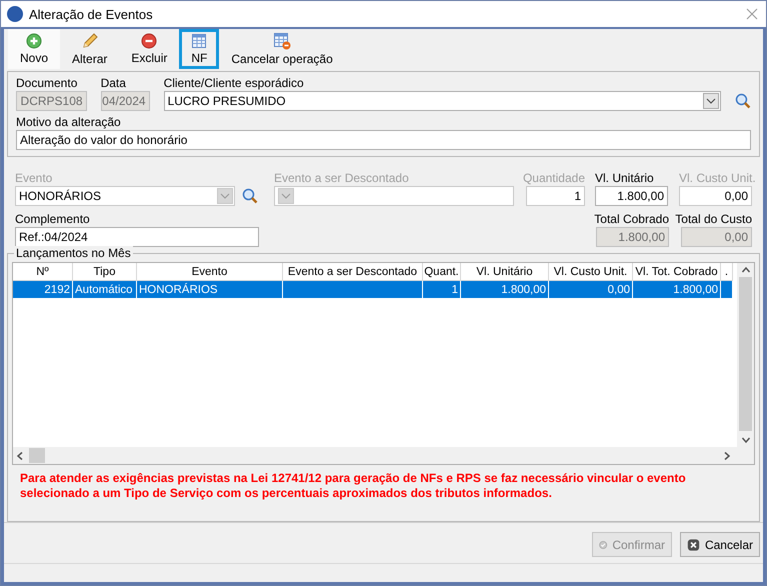 The height and width of the screenshot is (586, 767). Describe the element at coordinates (15, 14) in the screenshot. I see `app-logo-icon` at that location.